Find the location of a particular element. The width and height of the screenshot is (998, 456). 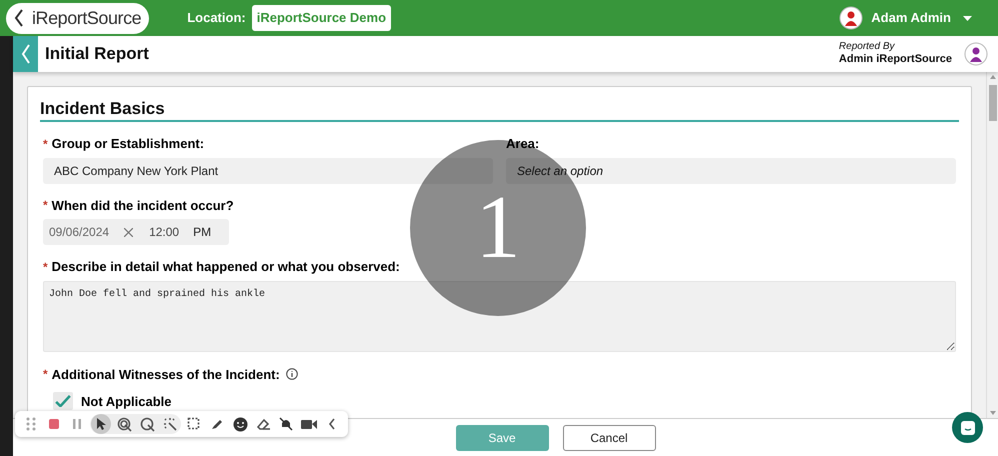

user-menu: Adam Admin is located at coordinates (921, 18).